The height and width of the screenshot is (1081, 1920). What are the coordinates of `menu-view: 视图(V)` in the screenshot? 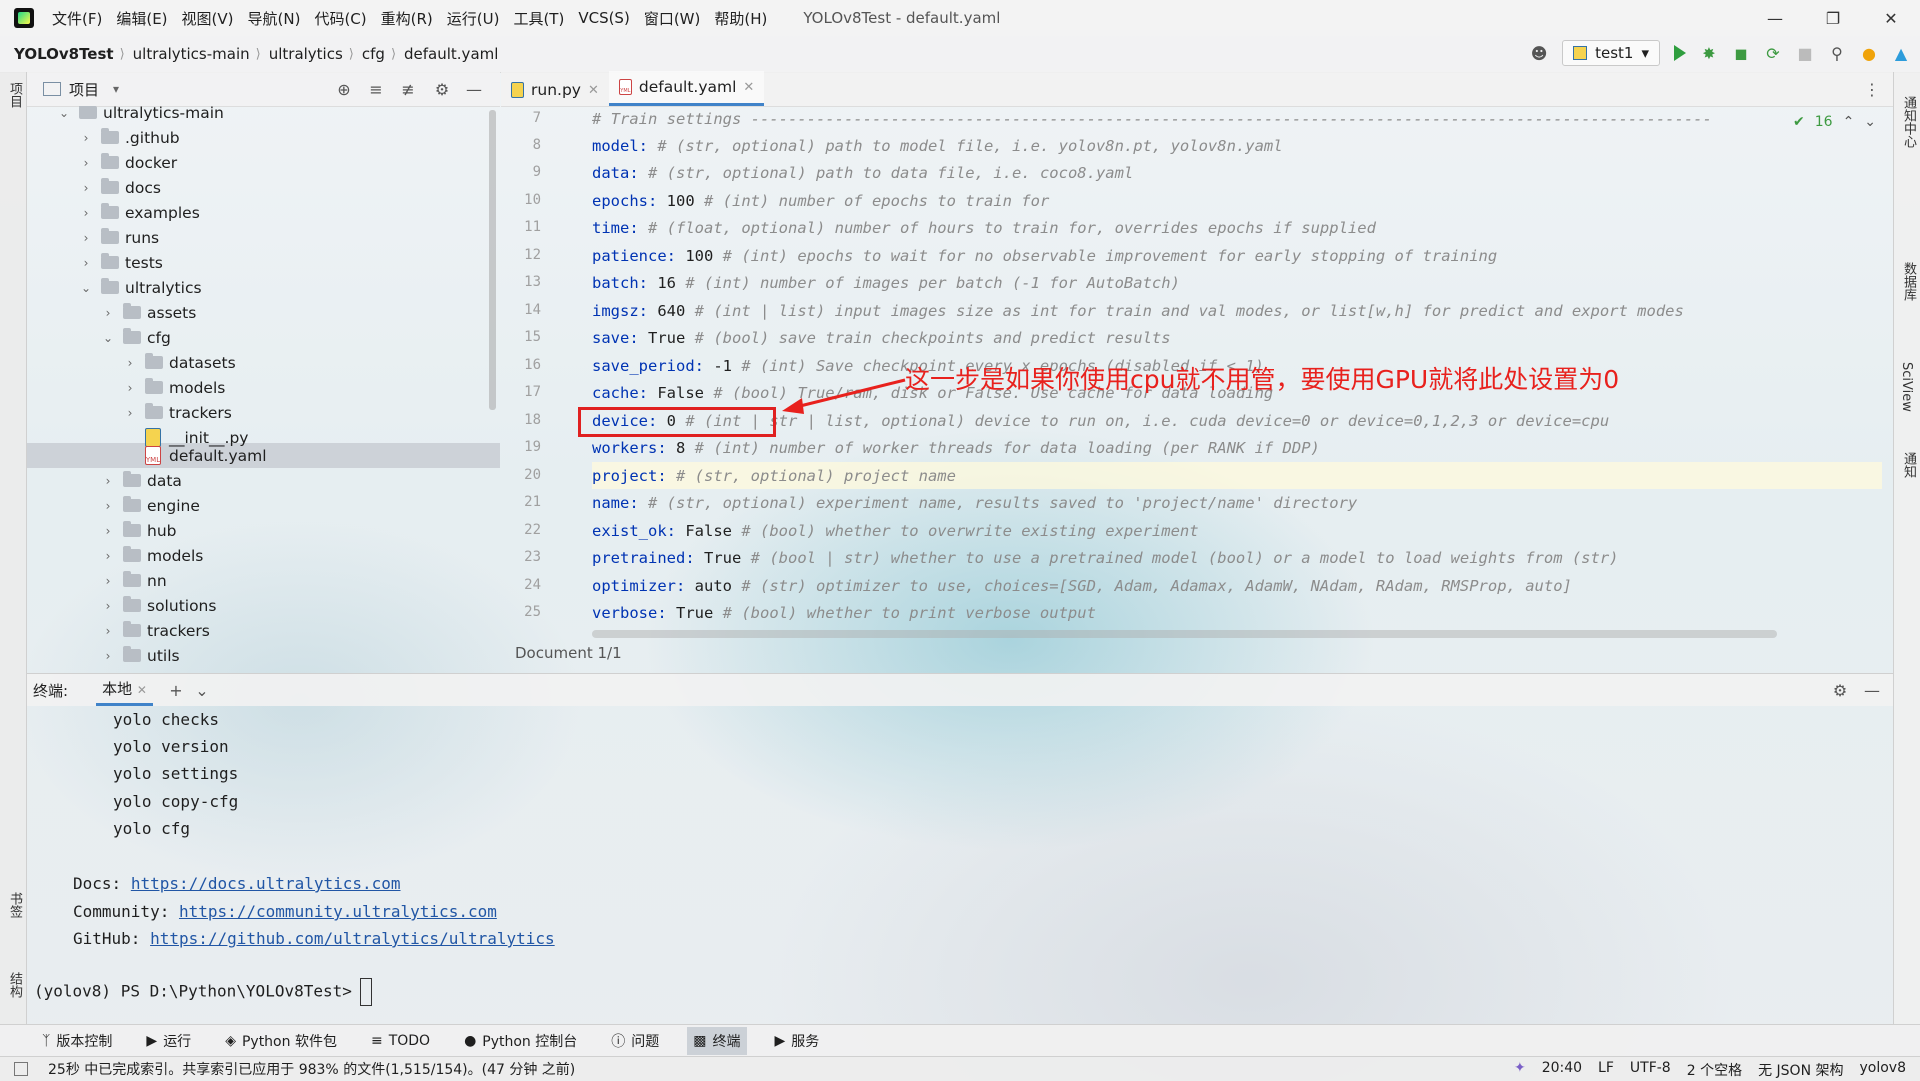 It's located at (208, 18).